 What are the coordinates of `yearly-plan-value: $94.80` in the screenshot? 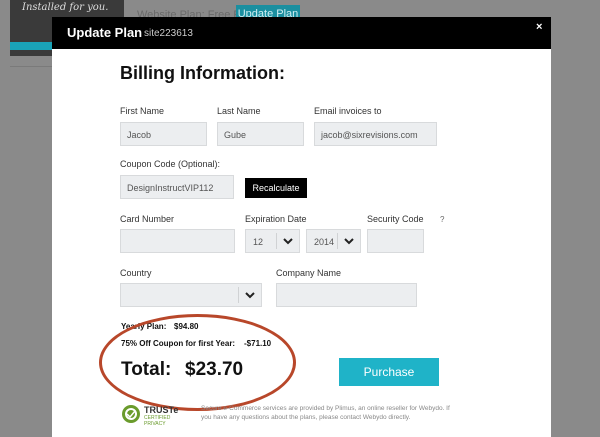 It's located at (186, 326).